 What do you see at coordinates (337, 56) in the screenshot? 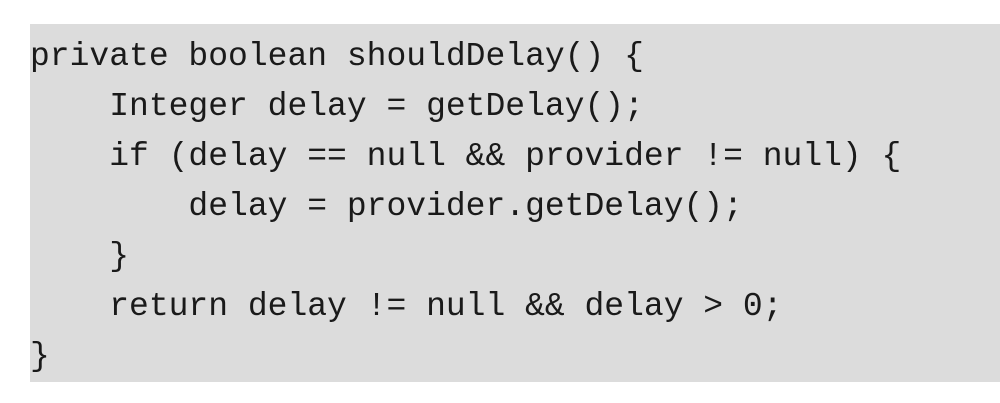
I see `code-line-method-signature: private boolean shouldDelay() {` at bounding box center [337, 56].